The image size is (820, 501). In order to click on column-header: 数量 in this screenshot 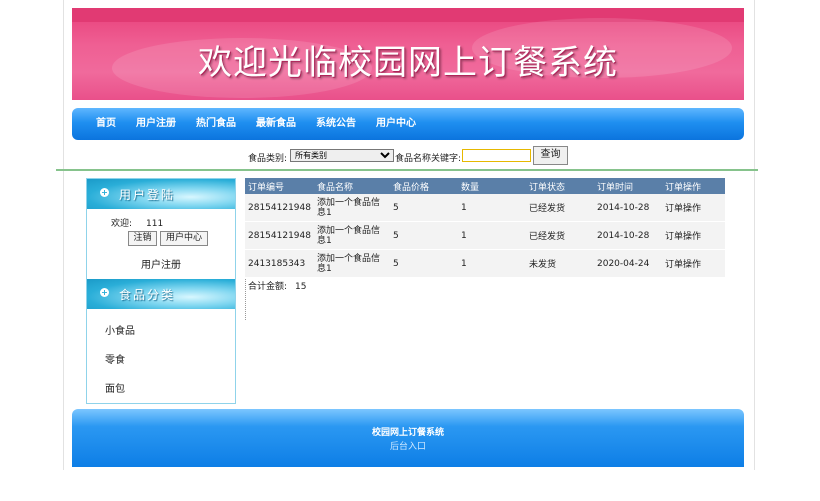, I will do `click(492, 186)`.